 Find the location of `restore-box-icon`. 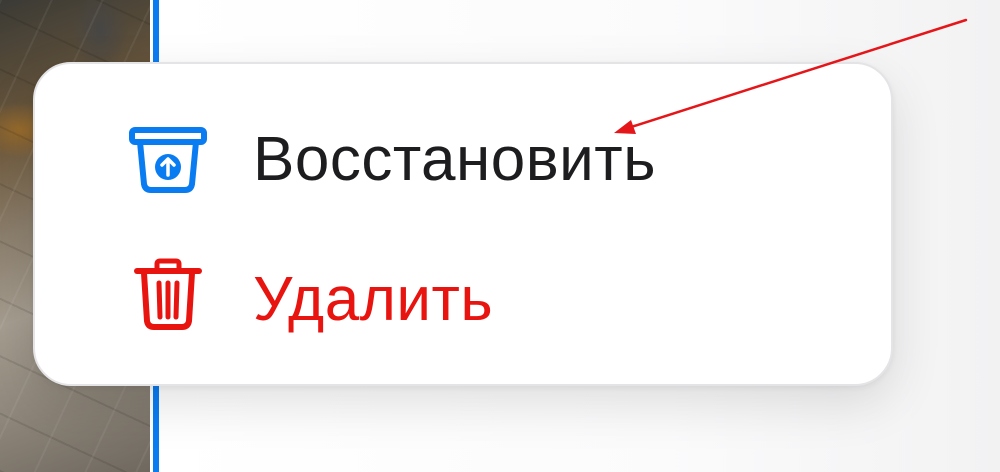

restore-box-icon is located at coordinates (168, 160).